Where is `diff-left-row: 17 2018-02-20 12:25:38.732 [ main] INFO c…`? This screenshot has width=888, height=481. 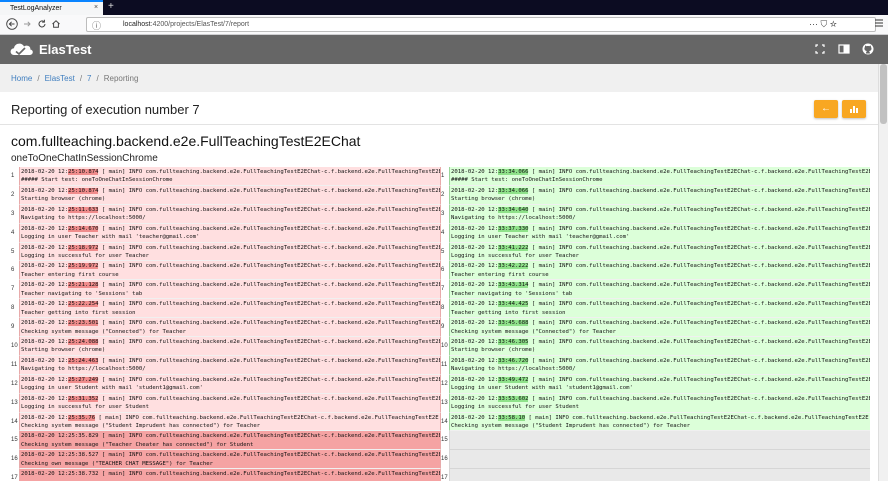 diff-left-row: 17 2018-02-20 12:25:38.732 [ main] INFO c… is located at coordinates (226, 475).